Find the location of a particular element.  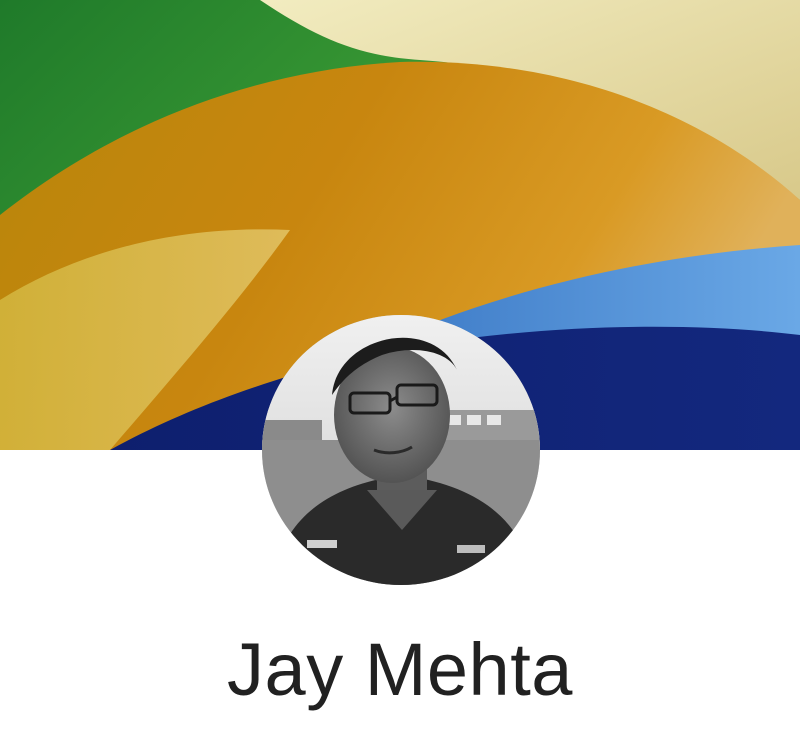

profile-name: Jay Mehta is located at coordinates (400, 669).